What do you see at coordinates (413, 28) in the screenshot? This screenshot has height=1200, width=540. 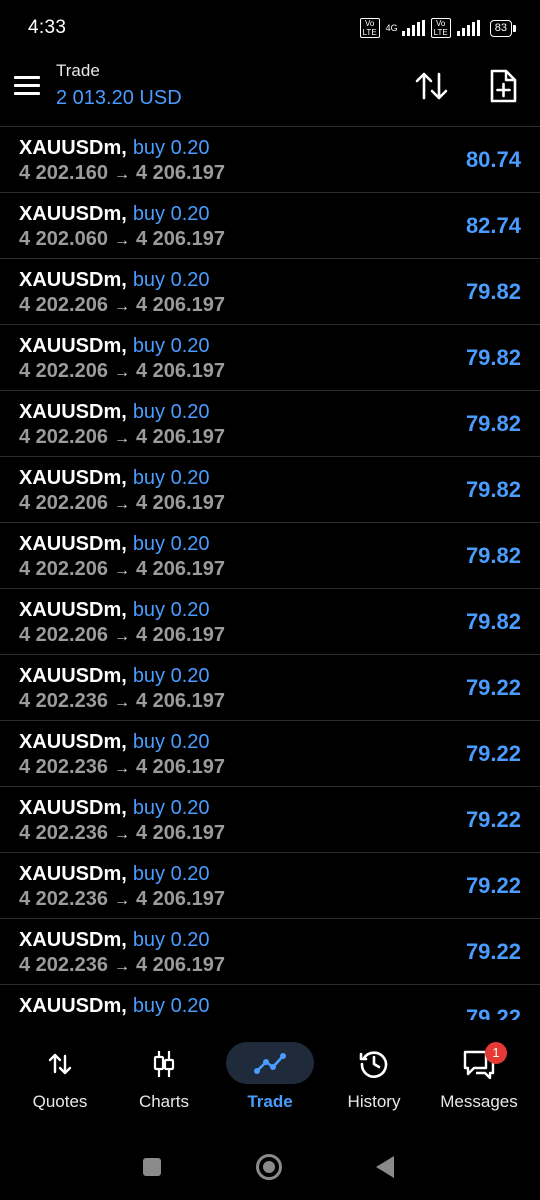 I see `signal-icon` at bounding box center [413, 28].